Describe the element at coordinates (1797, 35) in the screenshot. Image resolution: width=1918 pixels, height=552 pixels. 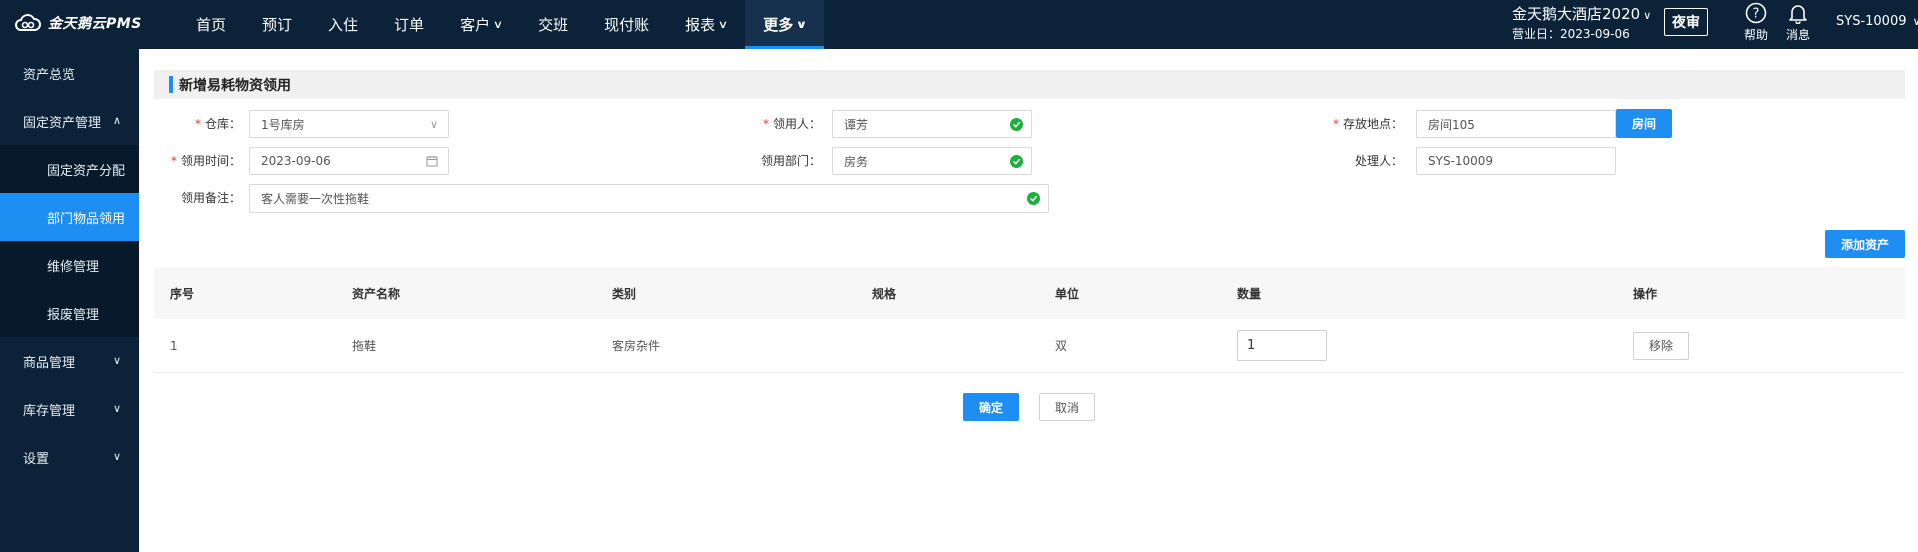
I see `messages-label: 消息` at that location.